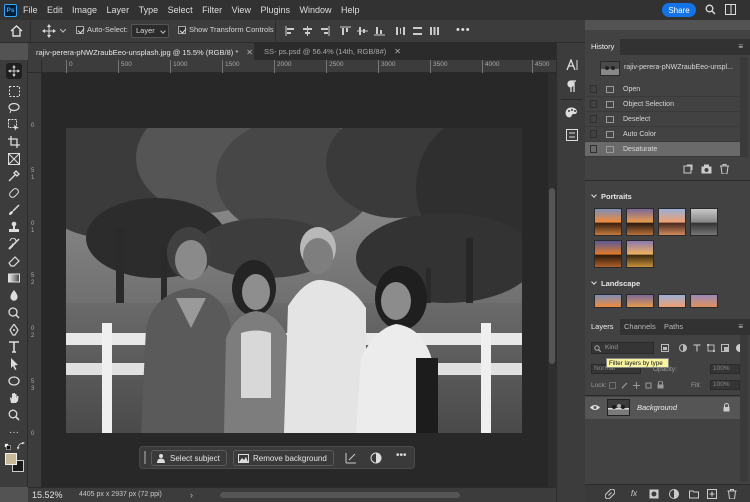  What do you see at coordinates (315, 10) in the screenshot?
I see `menu-window: Window` at bounding box center [315, 10].